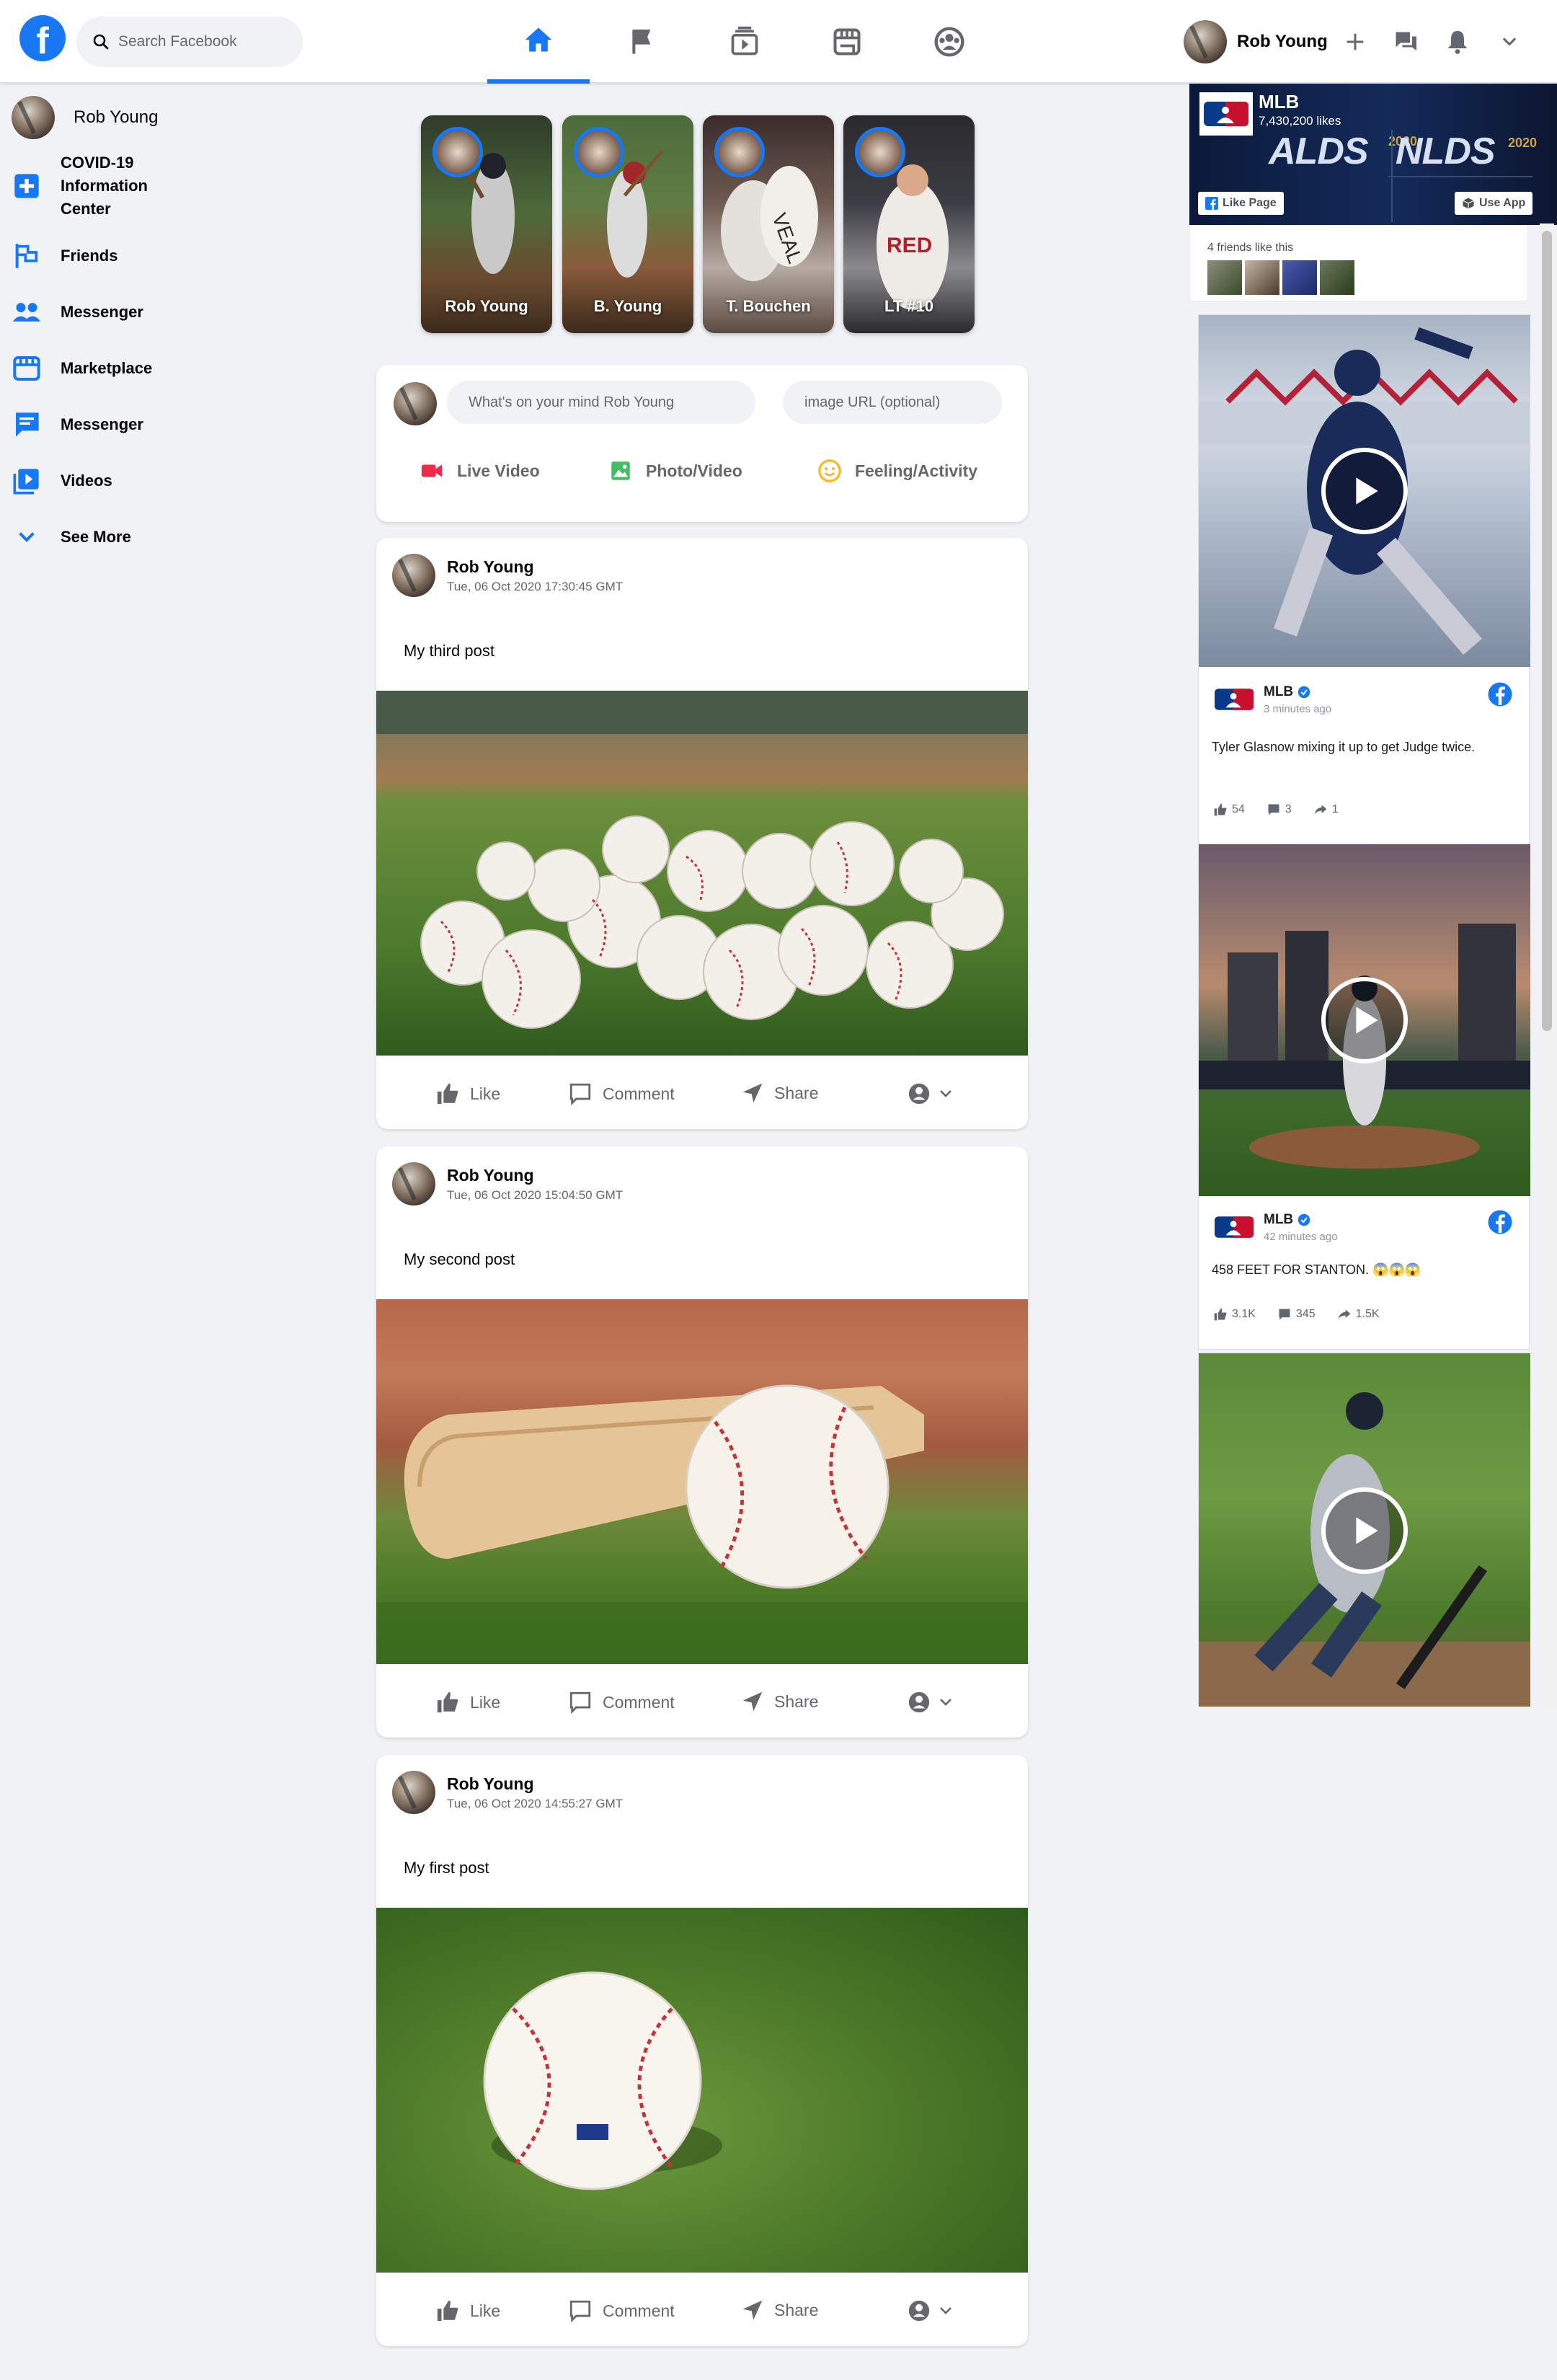  I want to click on search-input, so click(201, 41).